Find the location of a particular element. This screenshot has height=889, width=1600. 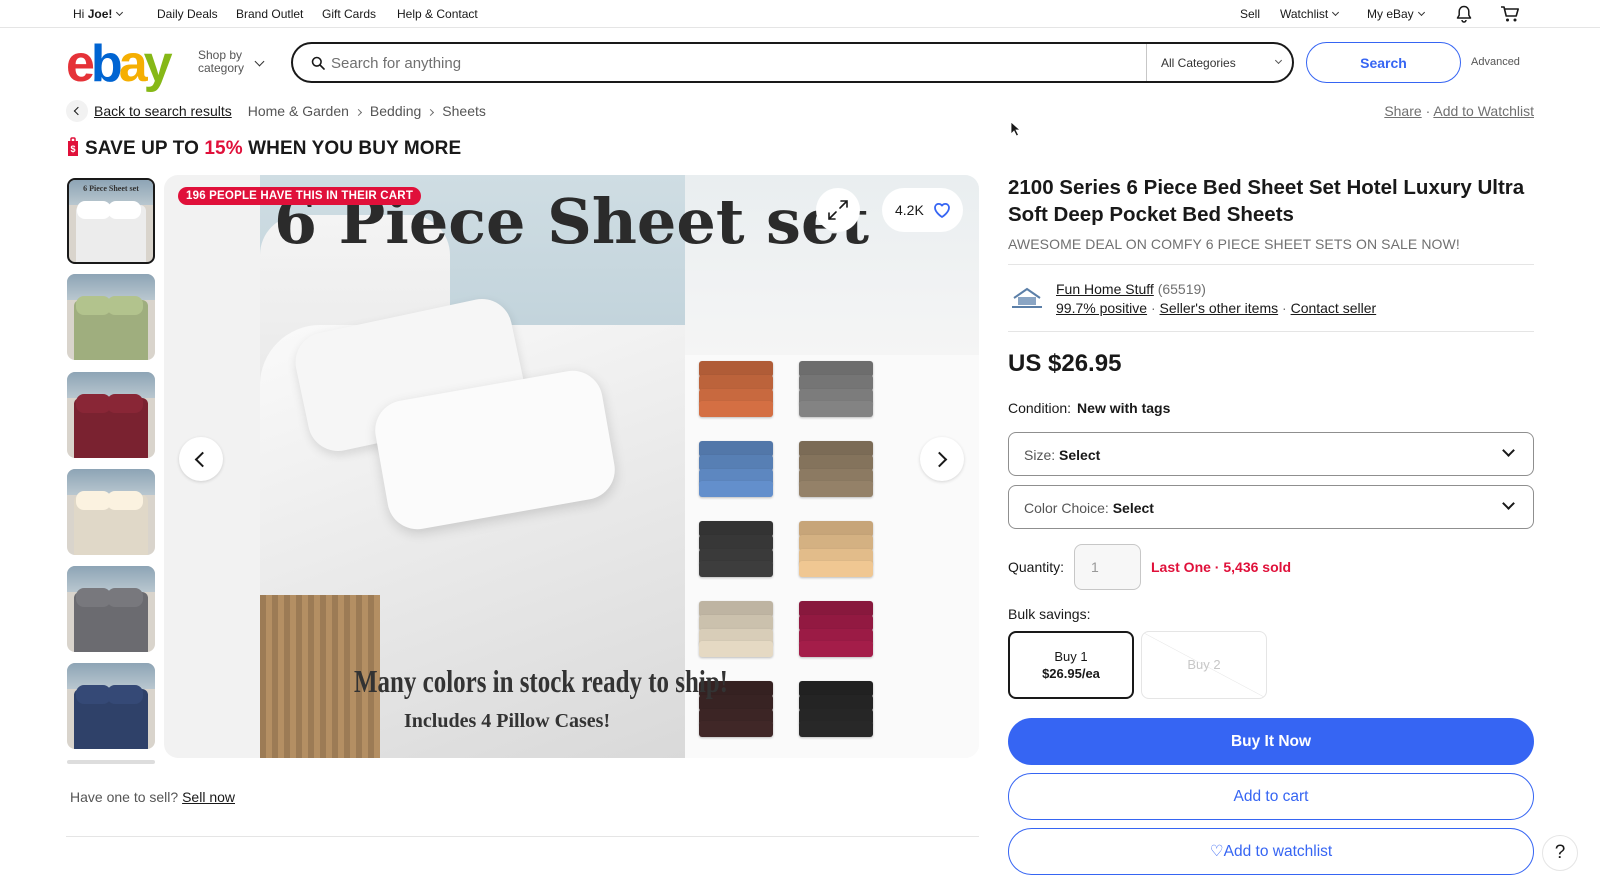

breadcrumb-home-garden: Home & Garden is located at coordinates (298, 111).